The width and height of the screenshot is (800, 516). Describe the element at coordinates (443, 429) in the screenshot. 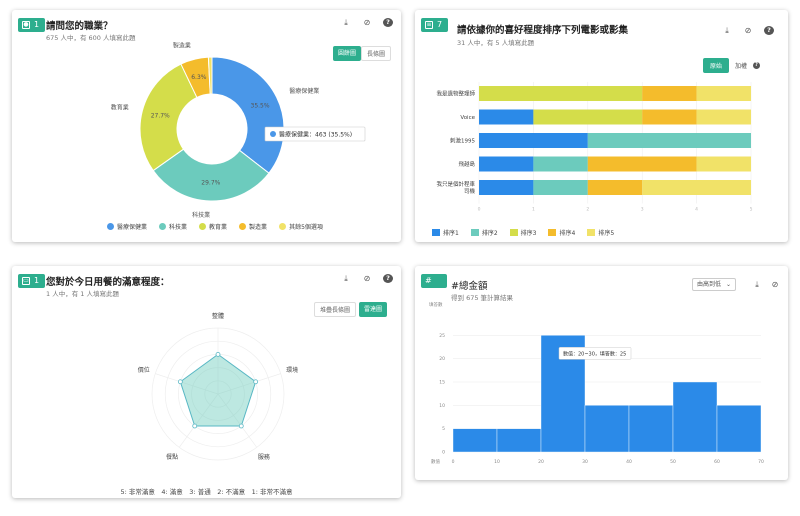

I see `y-tick-label: 5` at that location.